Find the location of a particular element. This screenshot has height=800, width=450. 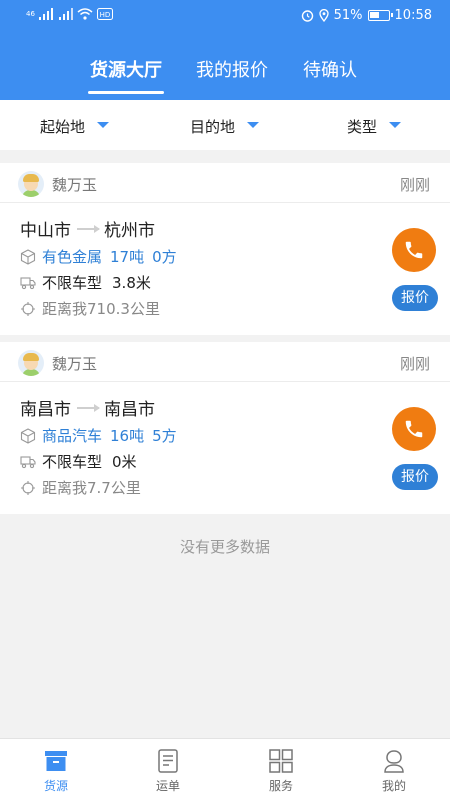

person-icon is located at coordinates (394, 761).